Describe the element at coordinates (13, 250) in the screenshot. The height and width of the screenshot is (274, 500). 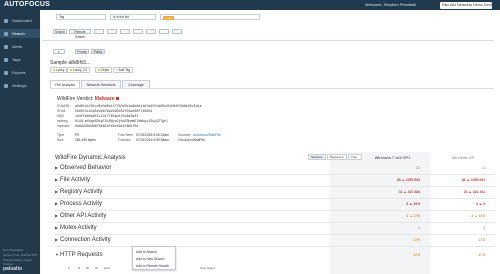
I see `feedback-link: Give Feedback` at that location.